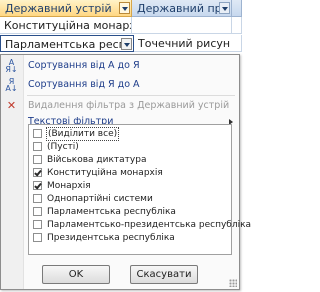  I want to click on sort-z-to-a-icon: Я А↓, so click(11, 85).